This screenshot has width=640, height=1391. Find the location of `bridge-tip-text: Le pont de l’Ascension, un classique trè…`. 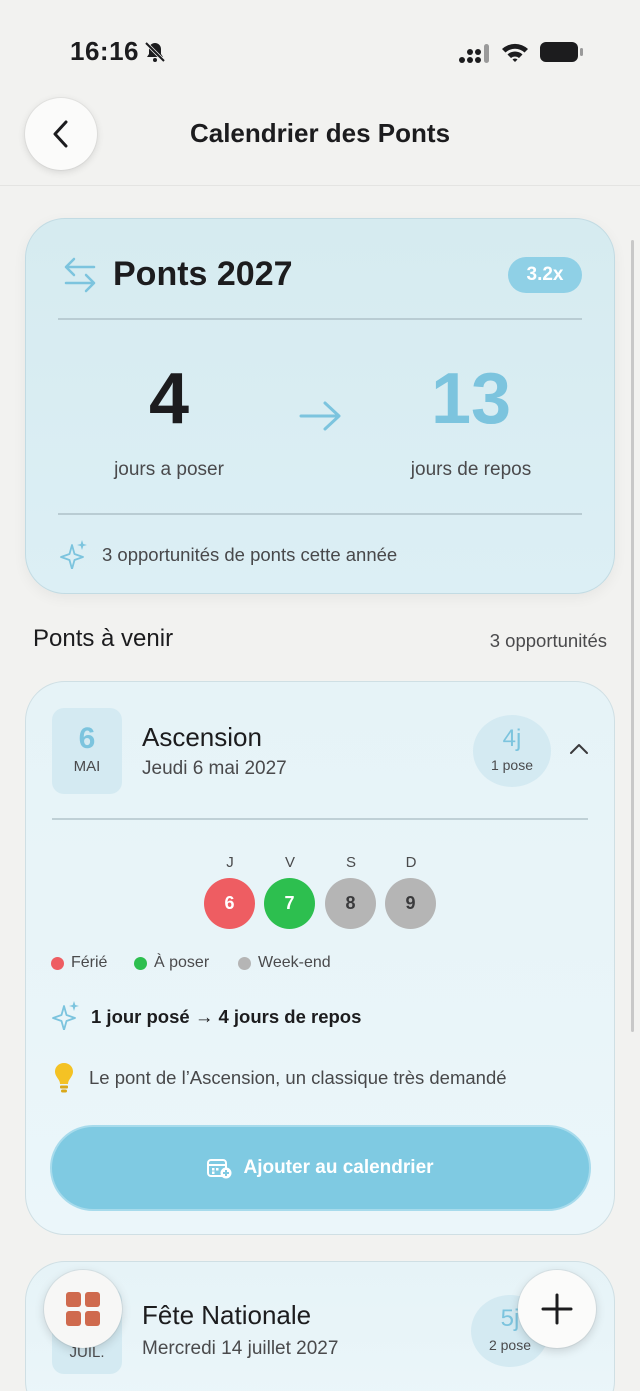

bridge-tip-text: Le pont de l’Ascension, un classique trè… is located at coordinates (298, 1077).